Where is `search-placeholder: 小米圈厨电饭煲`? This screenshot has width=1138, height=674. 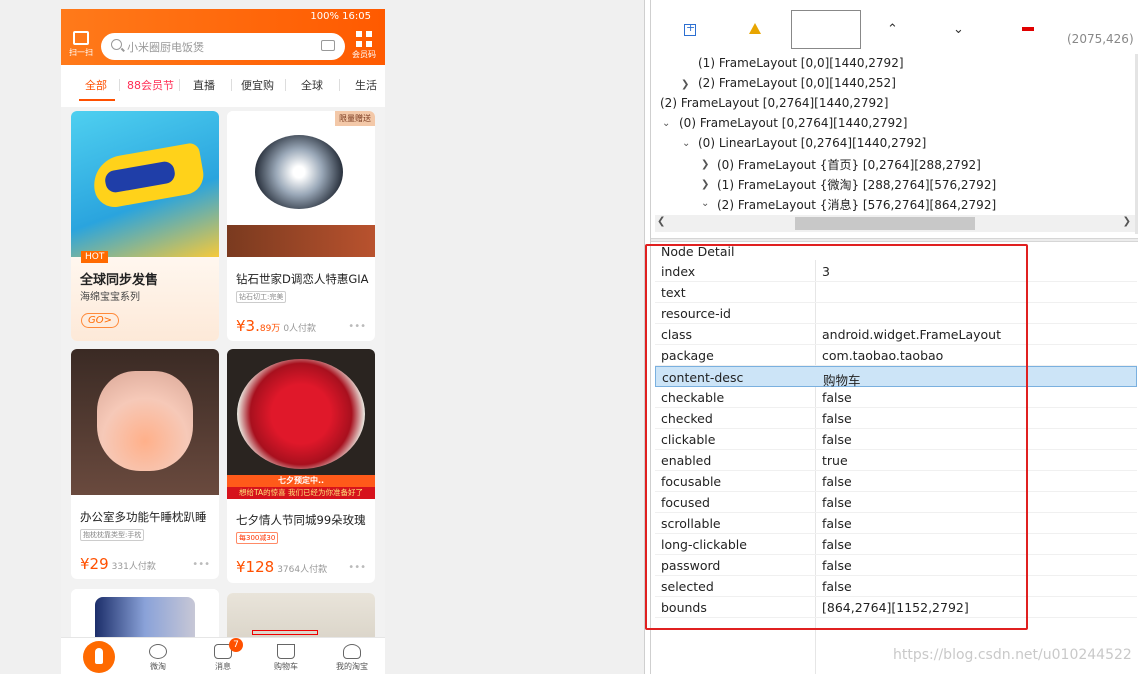 search-placeholder: 小米圈厨电饭煲 is located at coordinates (165, 47).